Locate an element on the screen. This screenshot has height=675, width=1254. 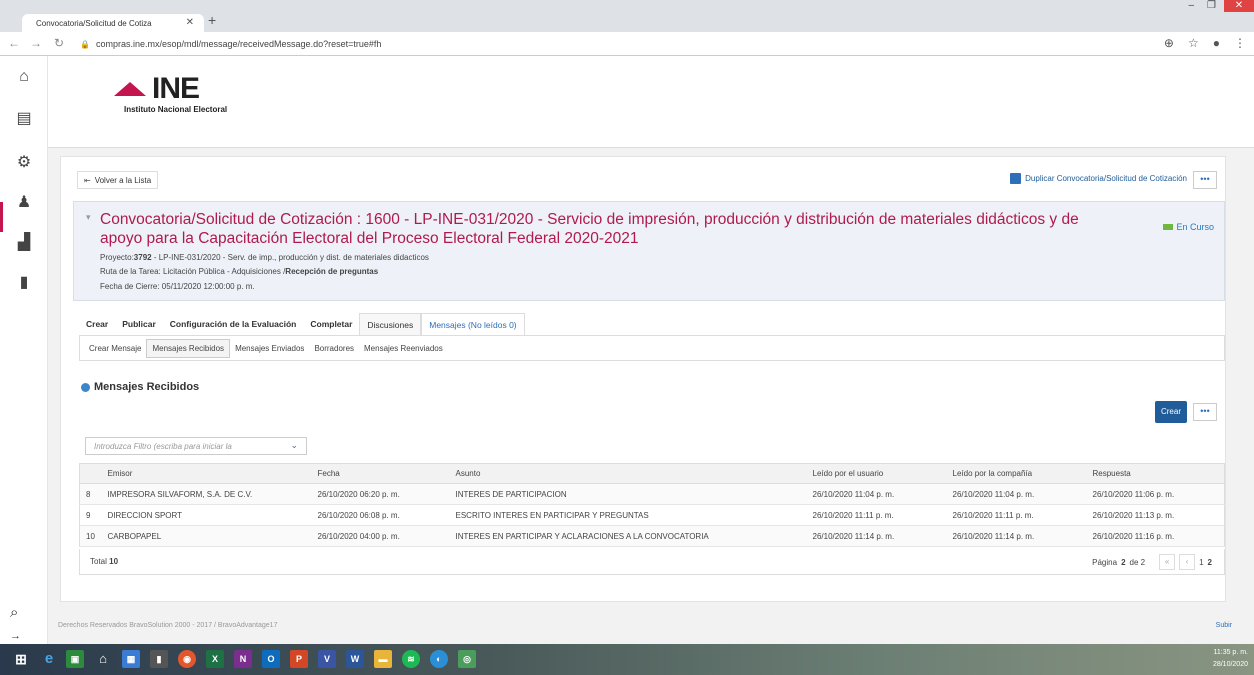
back-to-list-label: Volver a la Lista is located at coordinates (123, 180).